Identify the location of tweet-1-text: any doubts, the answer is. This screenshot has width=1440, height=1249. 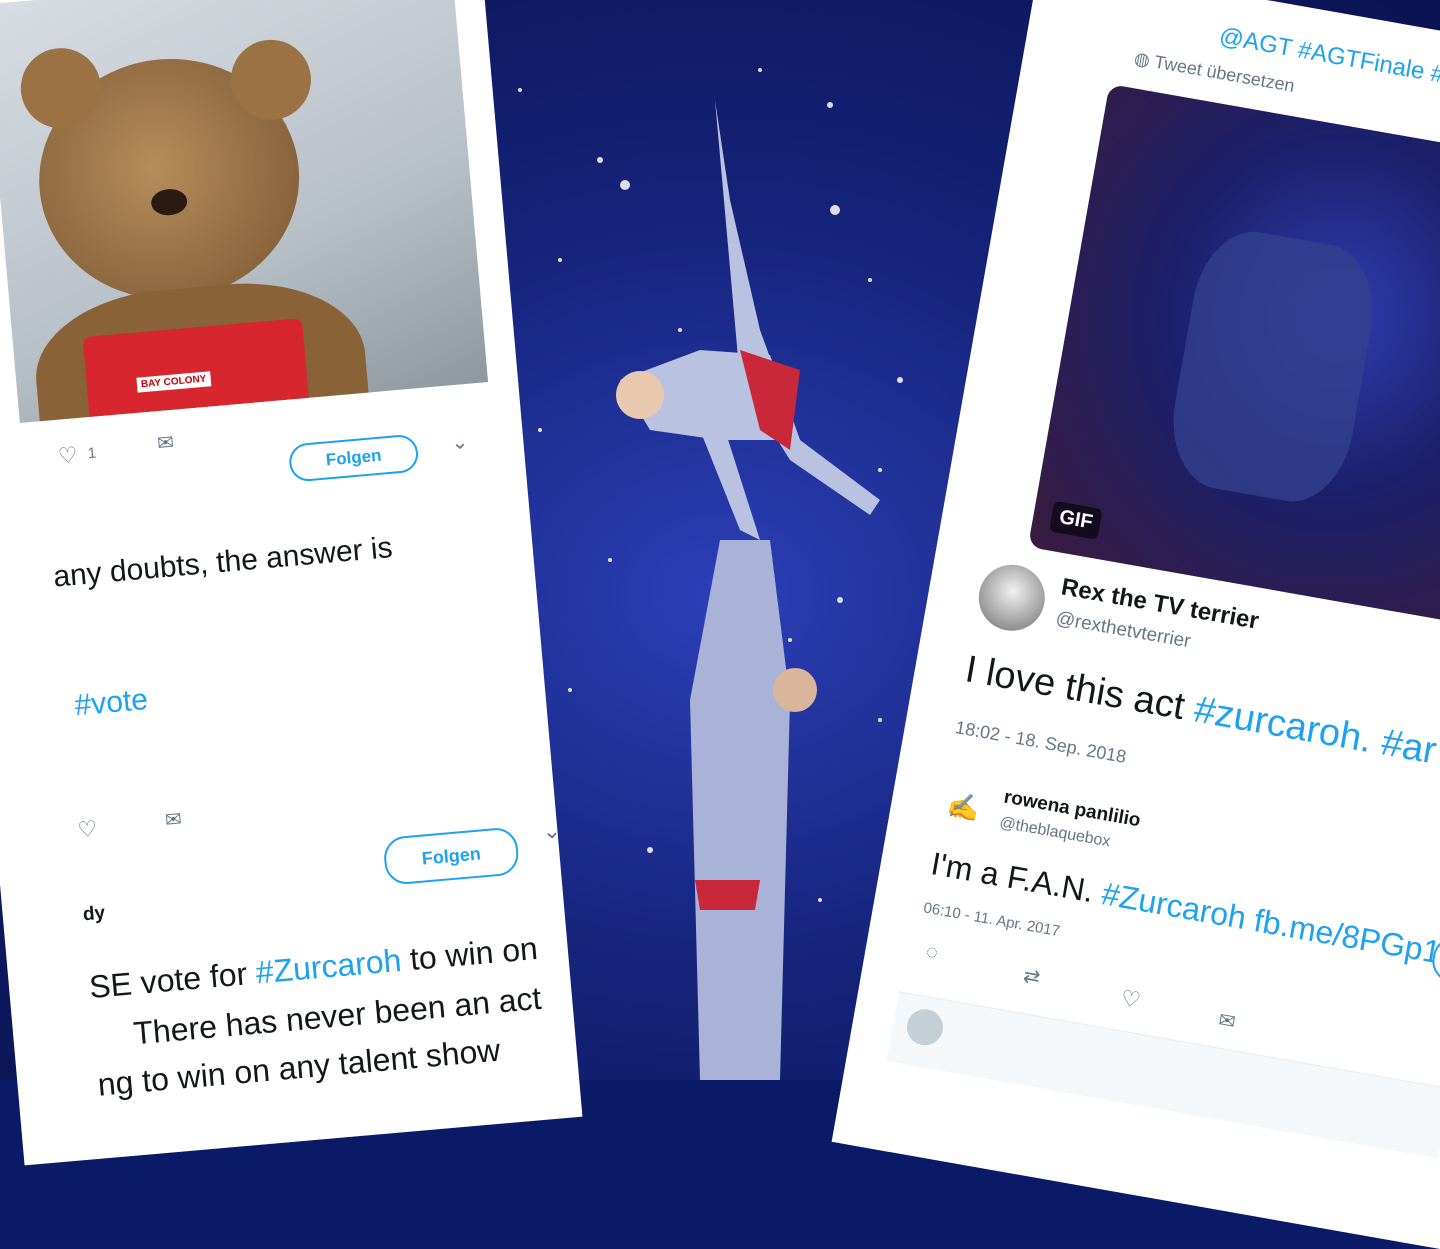
(222, 562).